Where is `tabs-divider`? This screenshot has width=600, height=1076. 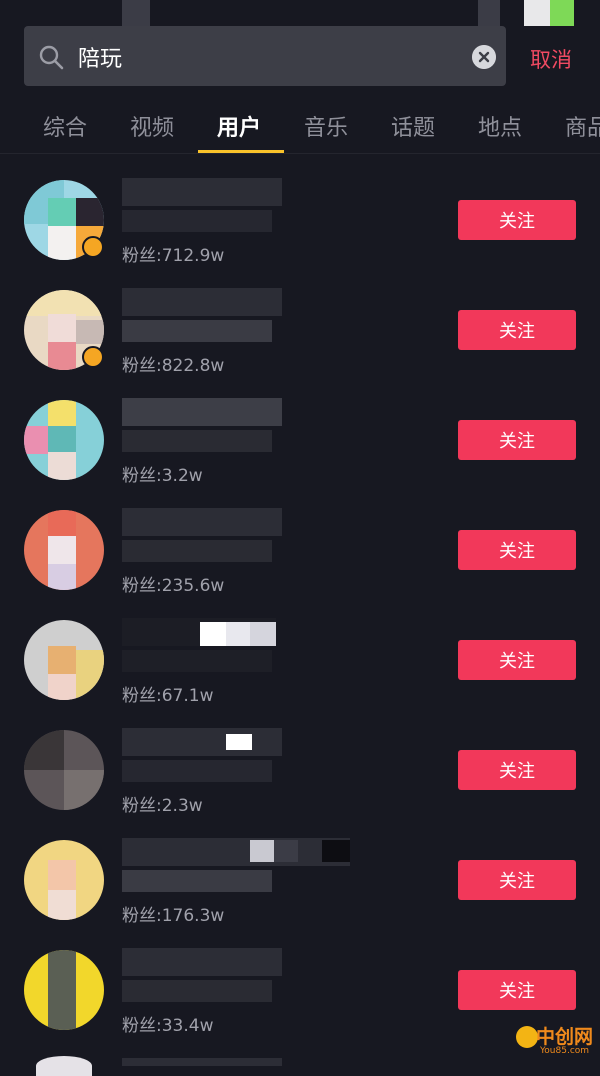
tabs-divider is located at coordinates (300, 153).